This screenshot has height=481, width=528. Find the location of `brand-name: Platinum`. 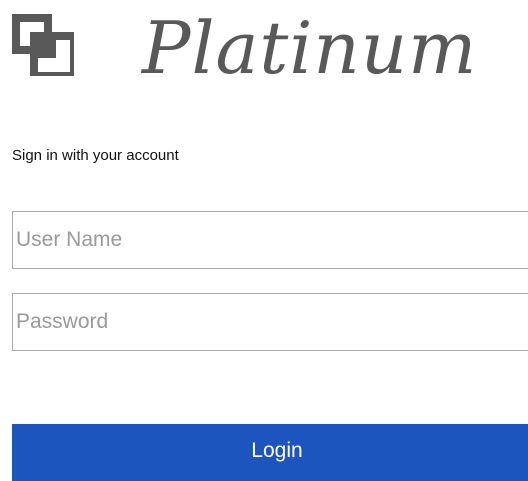

brand-name: Platinum is located at coordinates (310, 48).